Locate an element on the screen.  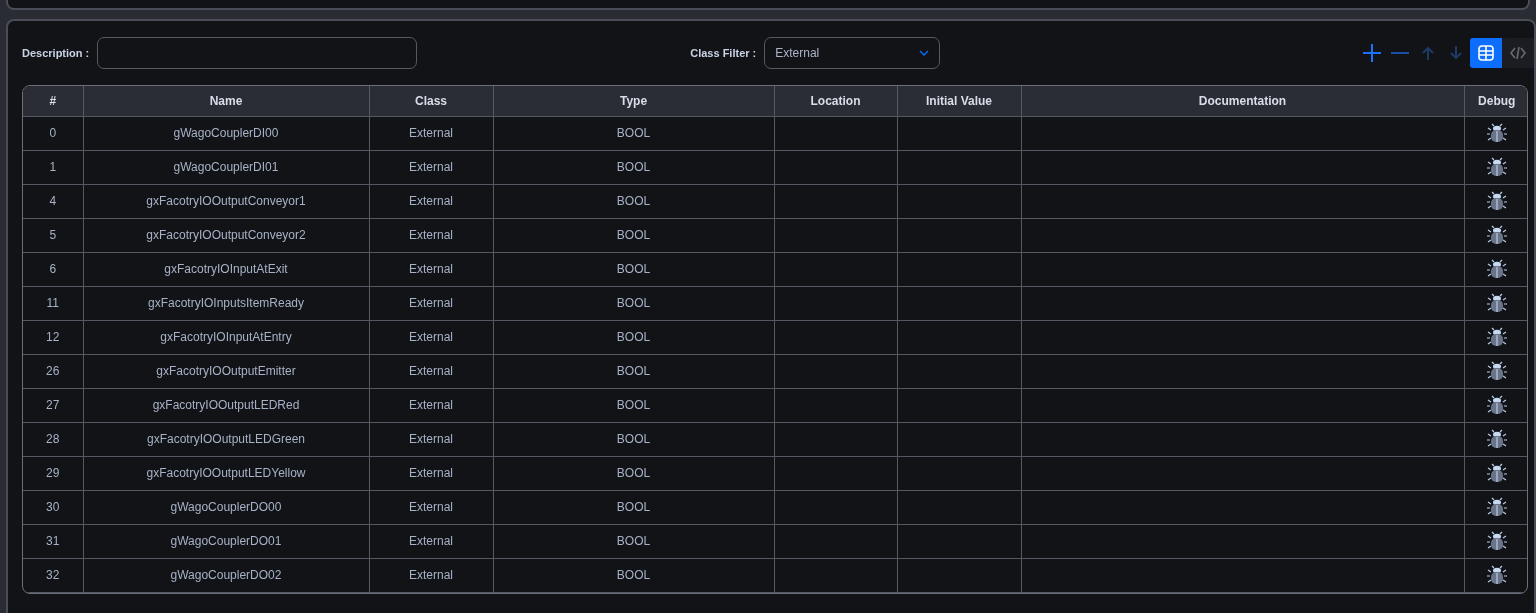
arrow-down-icon is located at coordinates (1456, 53).